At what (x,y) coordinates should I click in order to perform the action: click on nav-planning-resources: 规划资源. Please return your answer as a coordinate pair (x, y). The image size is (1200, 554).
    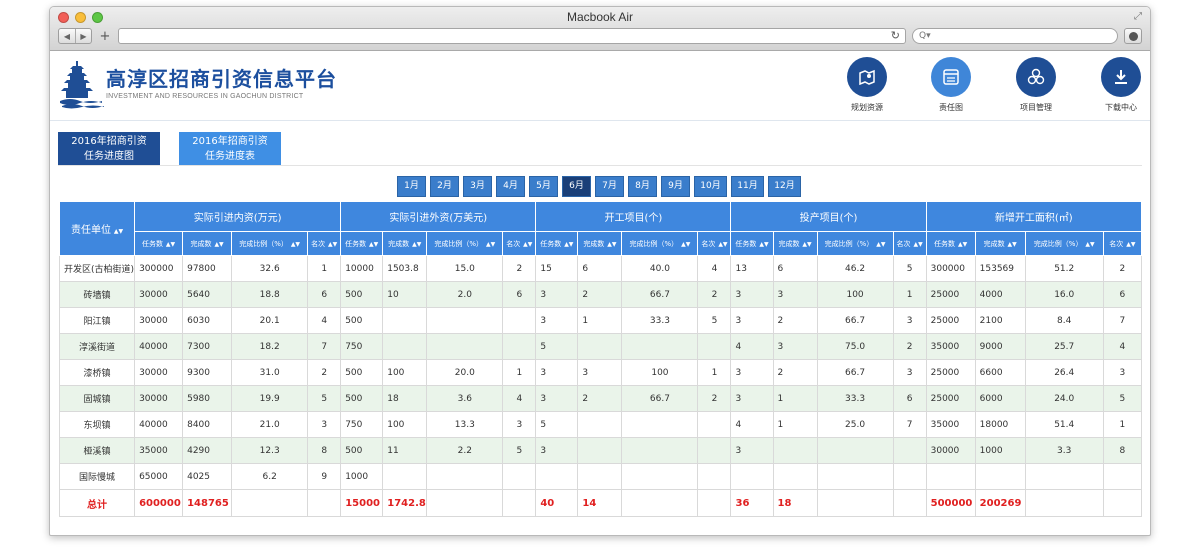
    Looking at the image, I should click on (867, 85).